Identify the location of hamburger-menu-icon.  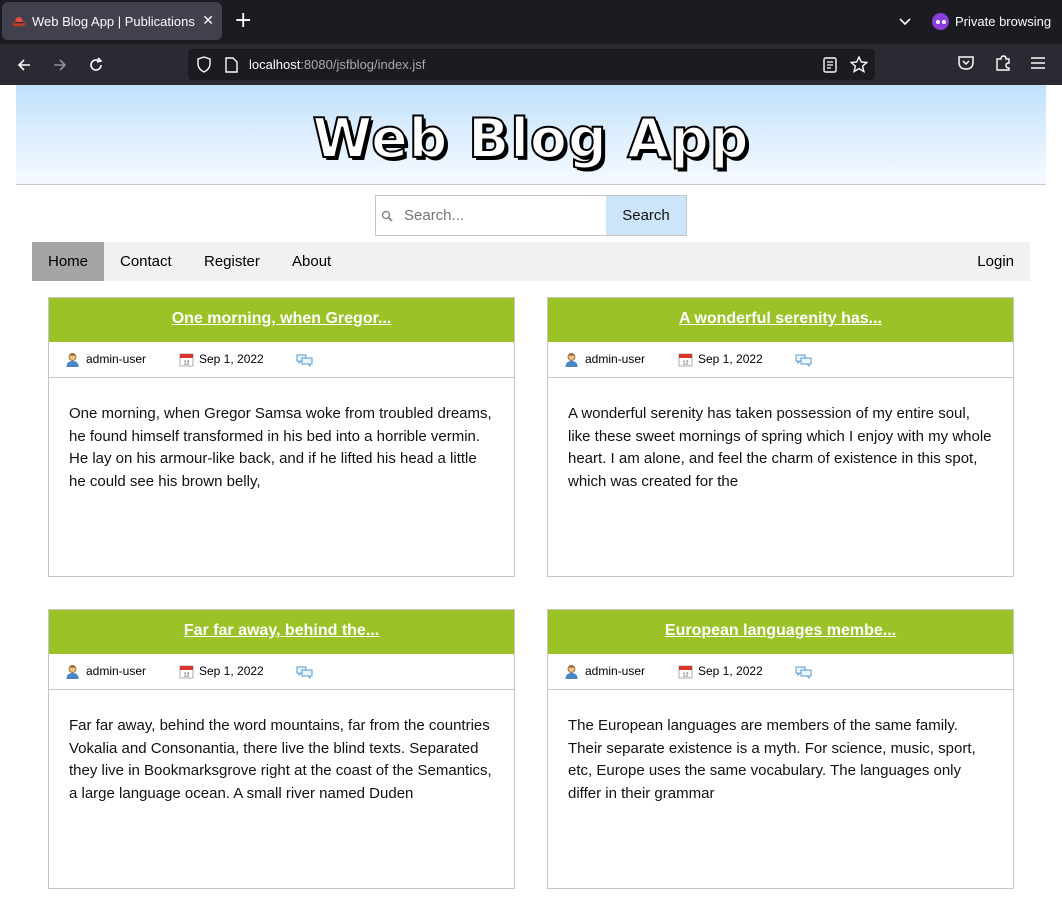
(1038, 63).